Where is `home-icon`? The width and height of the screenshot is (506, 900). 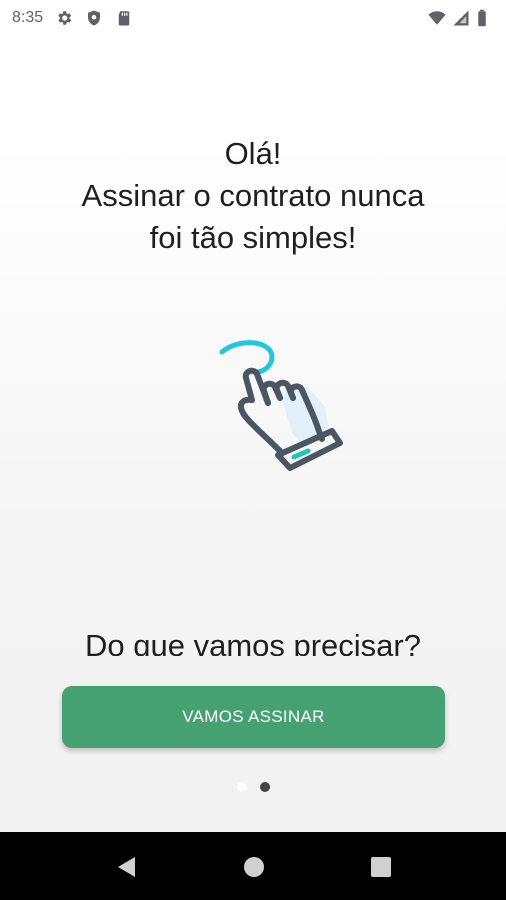
home-icon is located at coordinates (254, 867).